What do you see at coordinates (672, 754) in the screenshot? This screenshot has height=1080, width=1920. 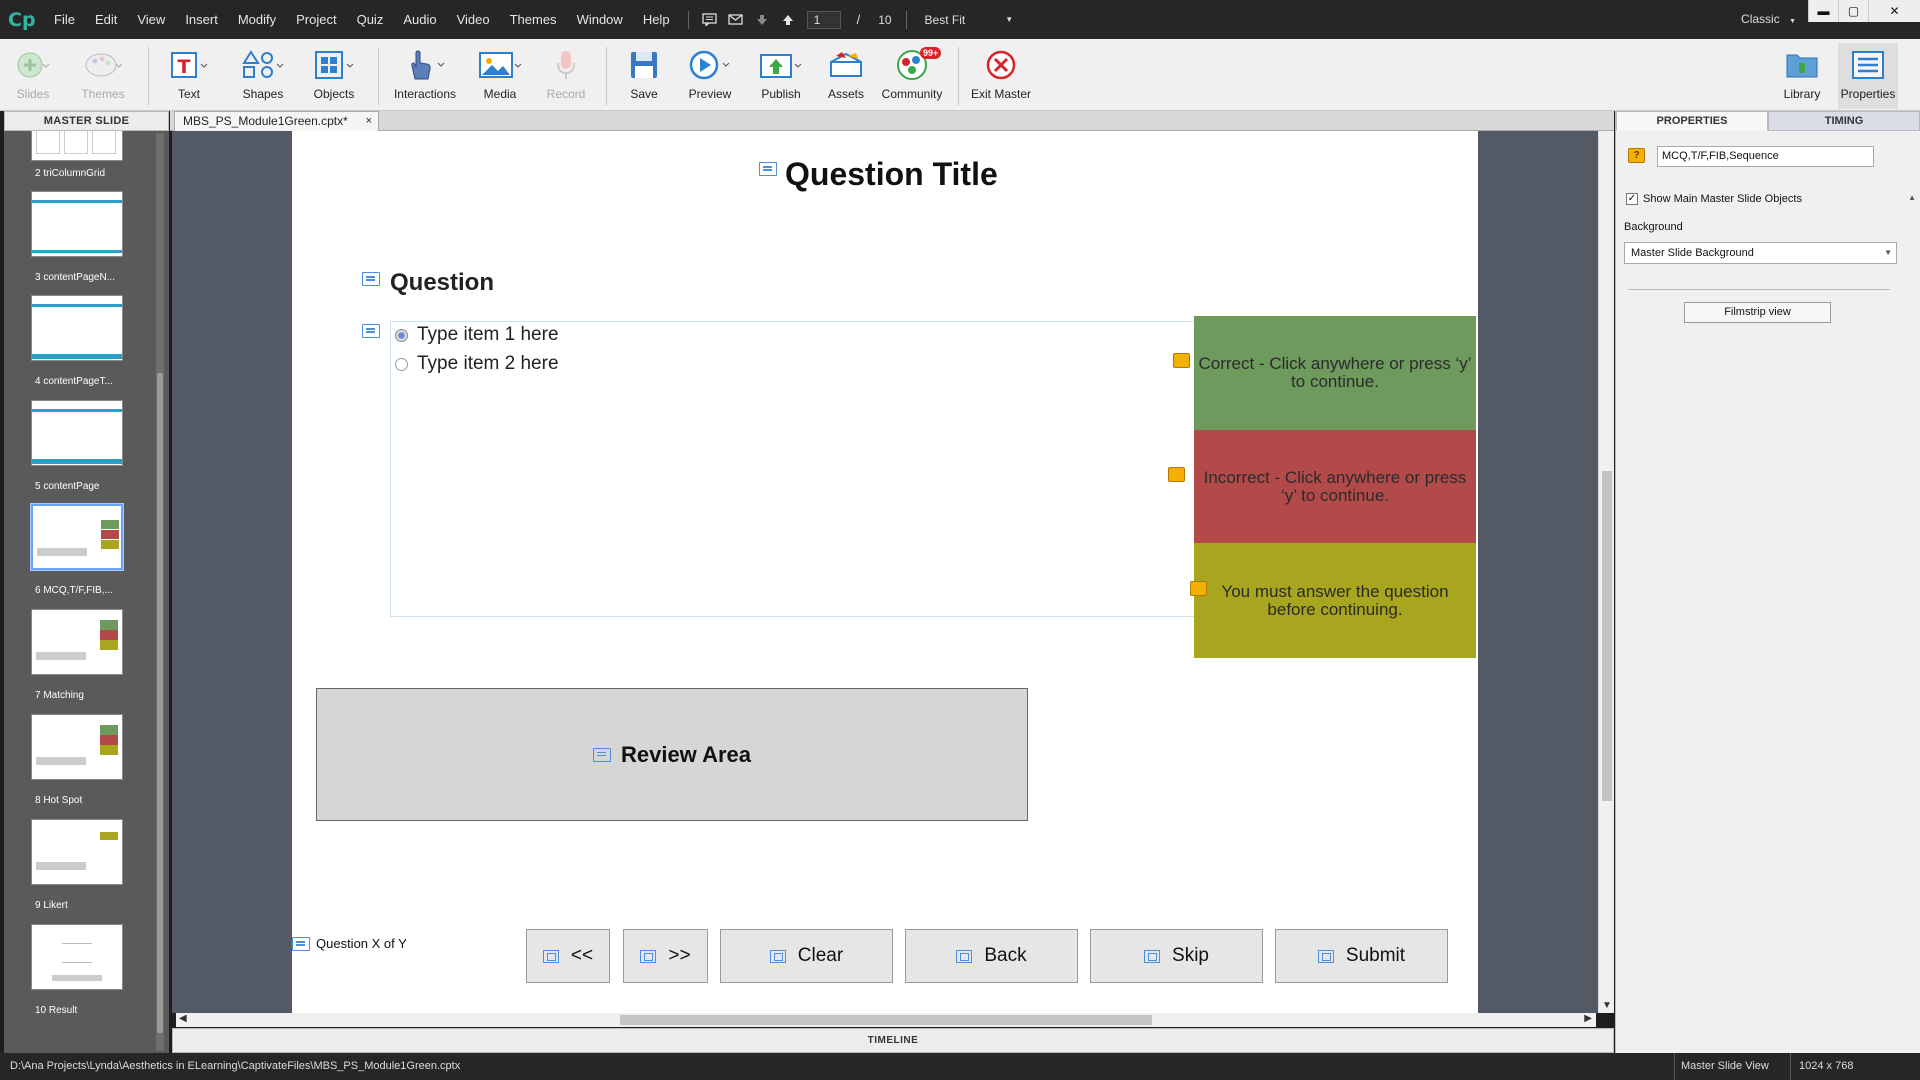 I see `review-area: Review Area` at bounding box center [672, 754].